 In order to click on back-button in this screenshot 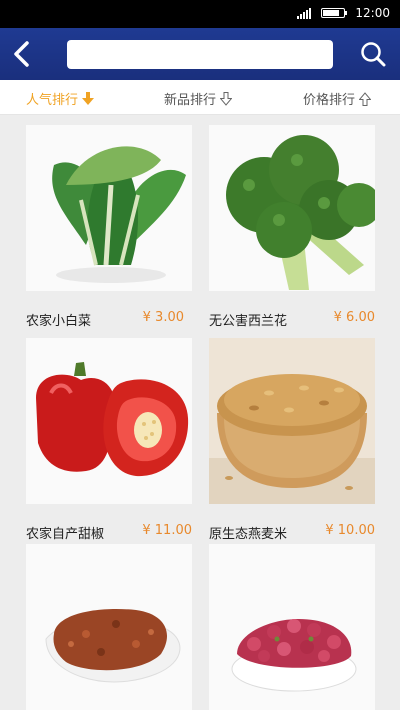, I will do `click(22, 54)`.